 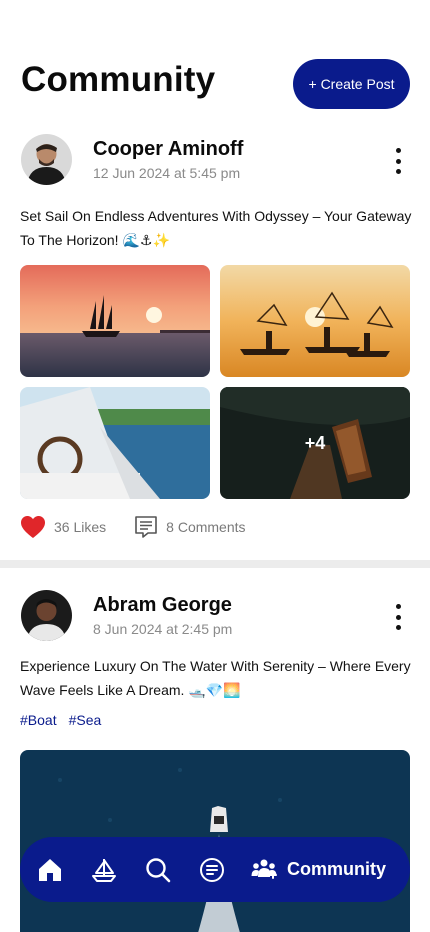 I want to click on post-author: Abram George, so click(x=162, y=605).